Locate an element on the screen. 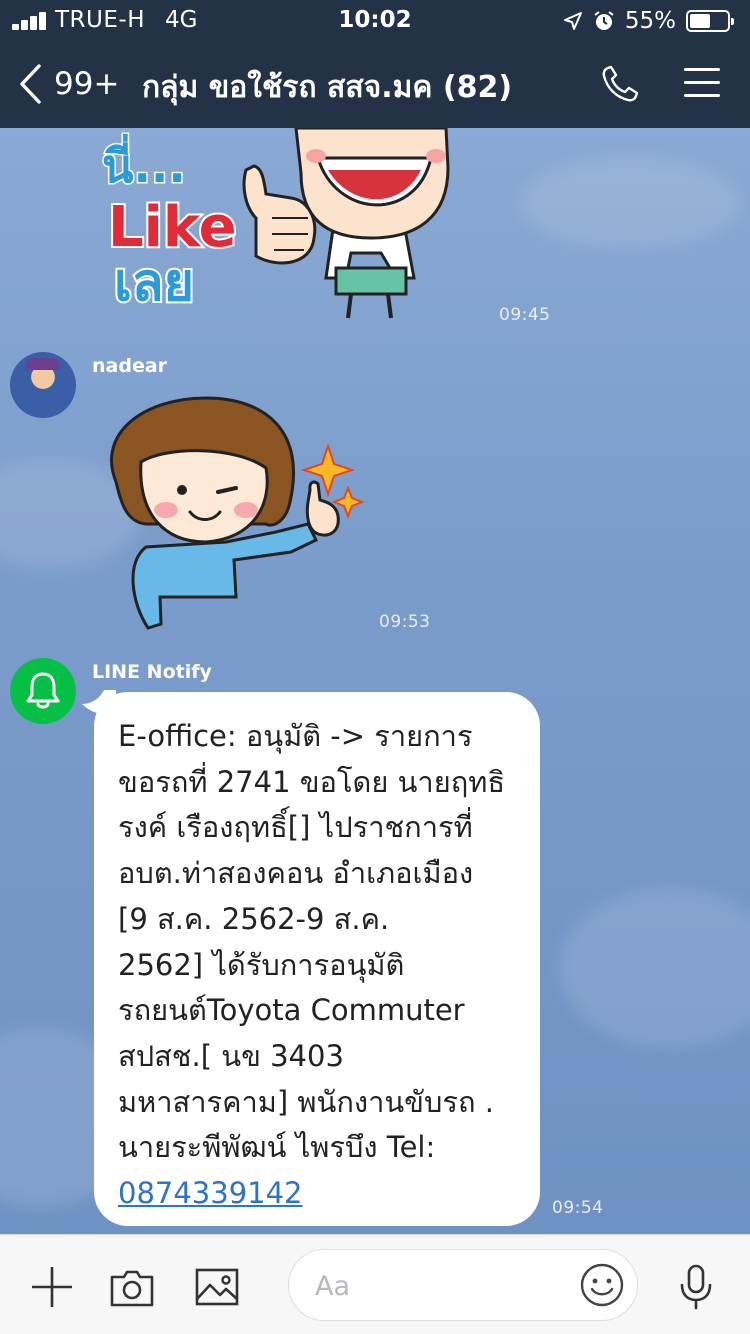 This screenshot has width=750, height=1334. battery-percent: 55% is located at coordinates (650, 21).